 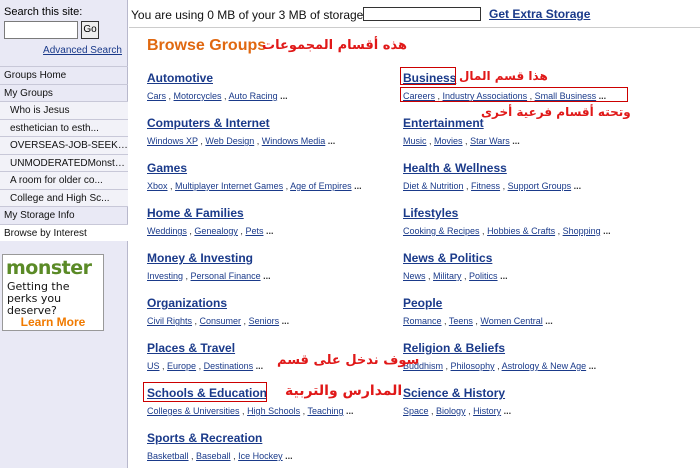 What do you see at coordinates (168, 456) in the screenshot?
I see `subcategory-link: Basketball` at bounding box center [168, 456].